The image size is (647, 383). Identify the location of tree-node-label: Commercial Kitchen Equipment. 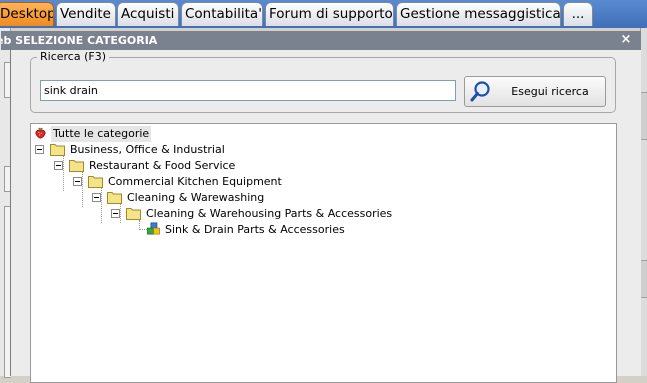
(195, 181).